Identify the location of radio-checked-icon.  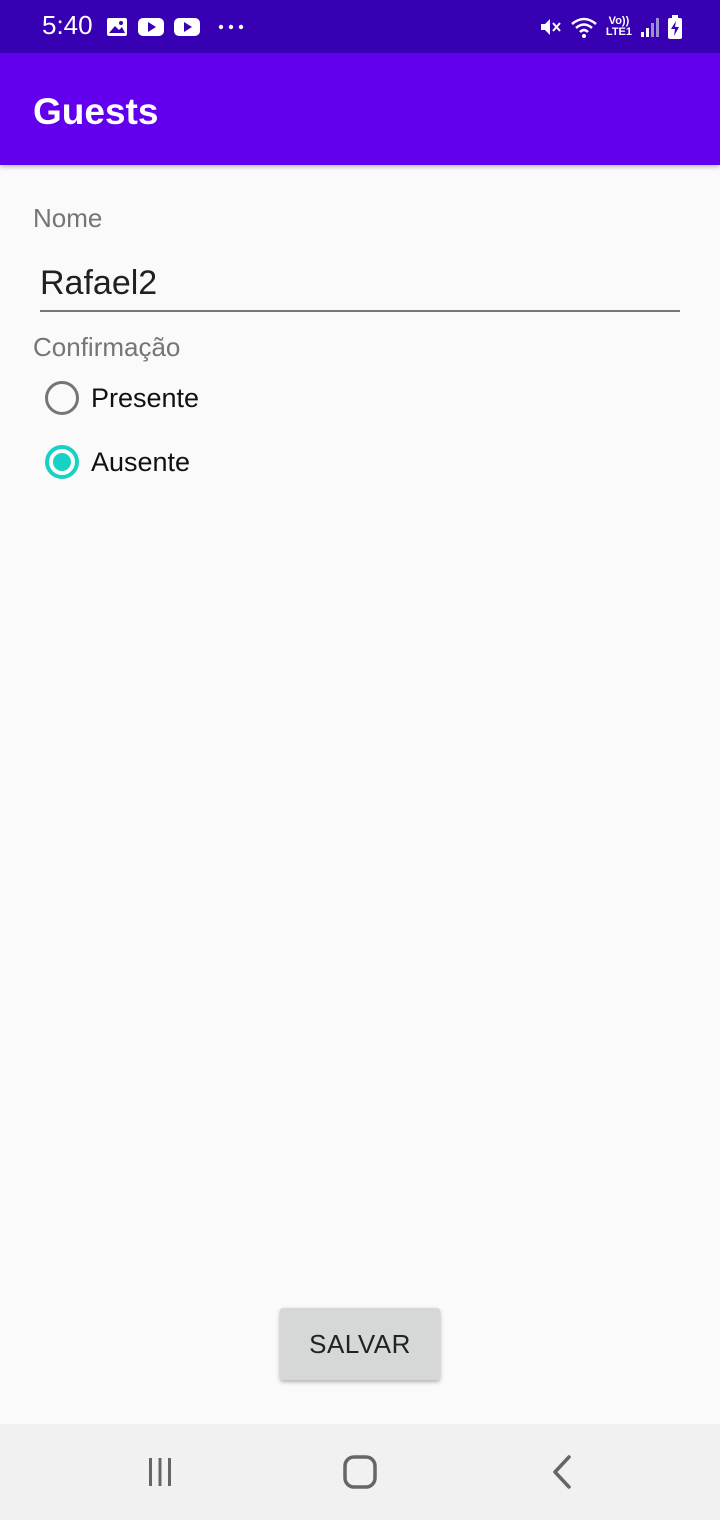
(62, 462).